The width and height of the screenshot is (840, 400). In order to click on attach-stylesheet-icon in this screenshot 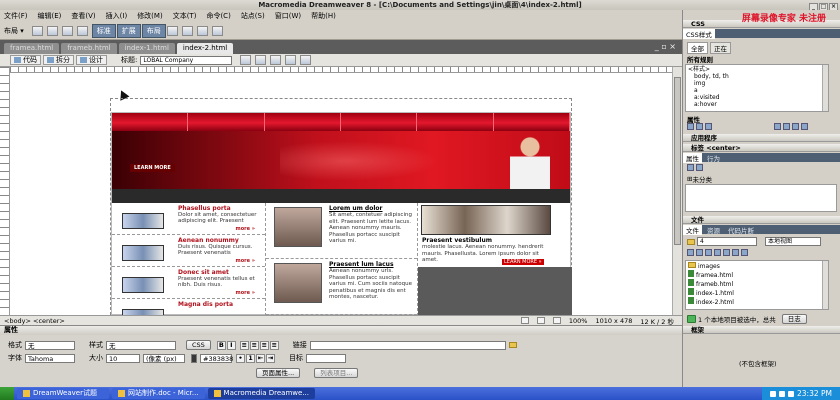, I will do `click(777, 126)`.